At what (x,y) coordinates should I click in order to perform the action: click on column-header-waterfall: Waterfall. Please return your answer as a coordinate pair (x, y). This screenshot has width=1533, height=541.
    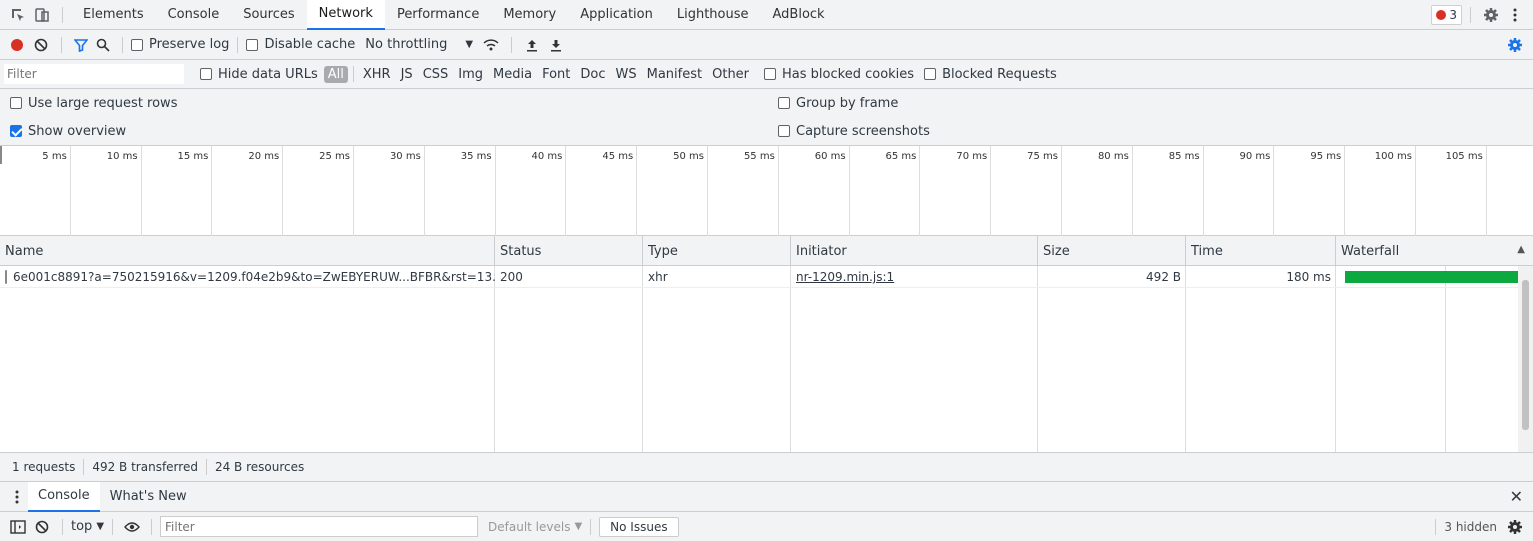
    Looking at the image, I should click on (1434, 251).